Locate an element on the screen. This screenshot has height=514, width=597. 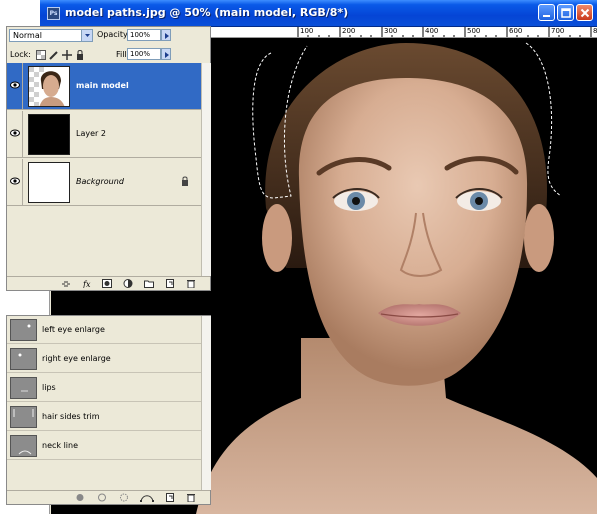
make-work-path-icon is located at coordinates (147, 497).